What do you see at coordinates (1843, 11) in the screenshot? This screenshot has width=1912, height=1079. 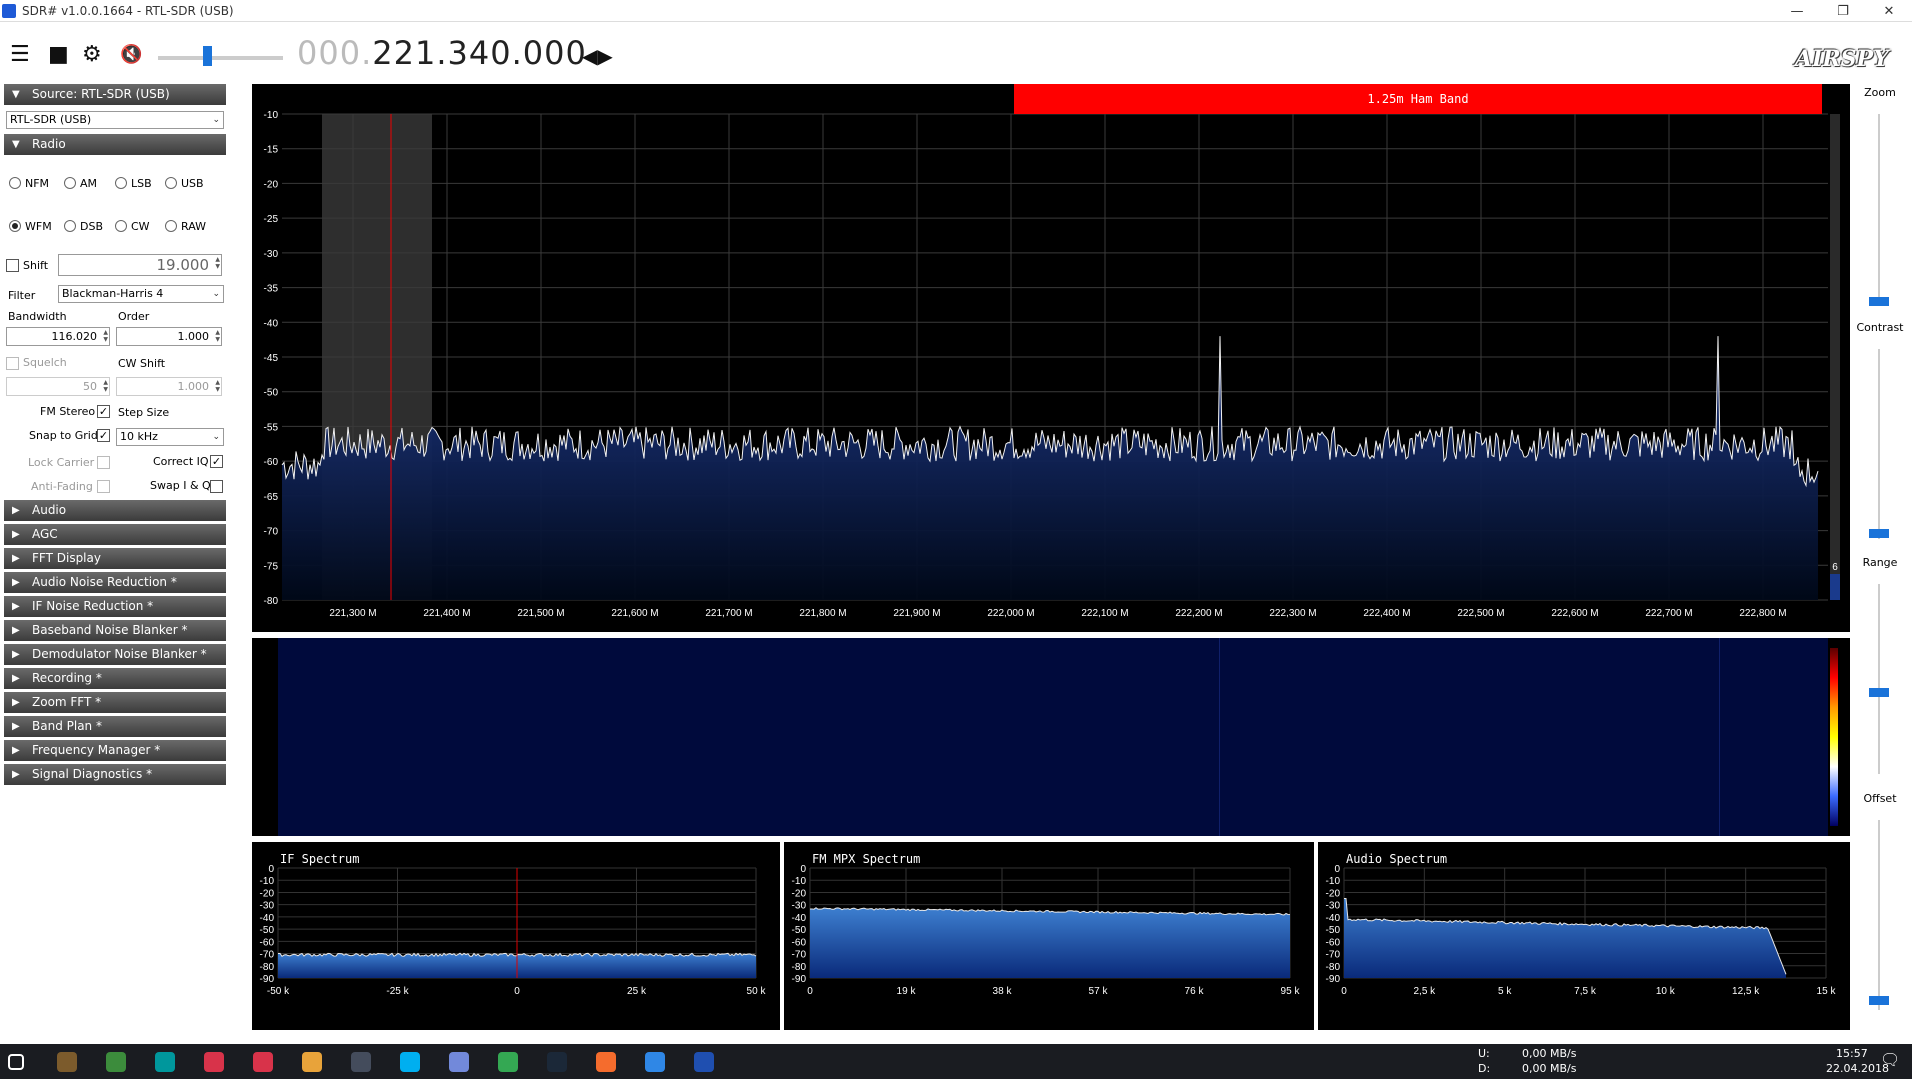 I see `restore-button: ❐` at bounding box center [1843, 11].